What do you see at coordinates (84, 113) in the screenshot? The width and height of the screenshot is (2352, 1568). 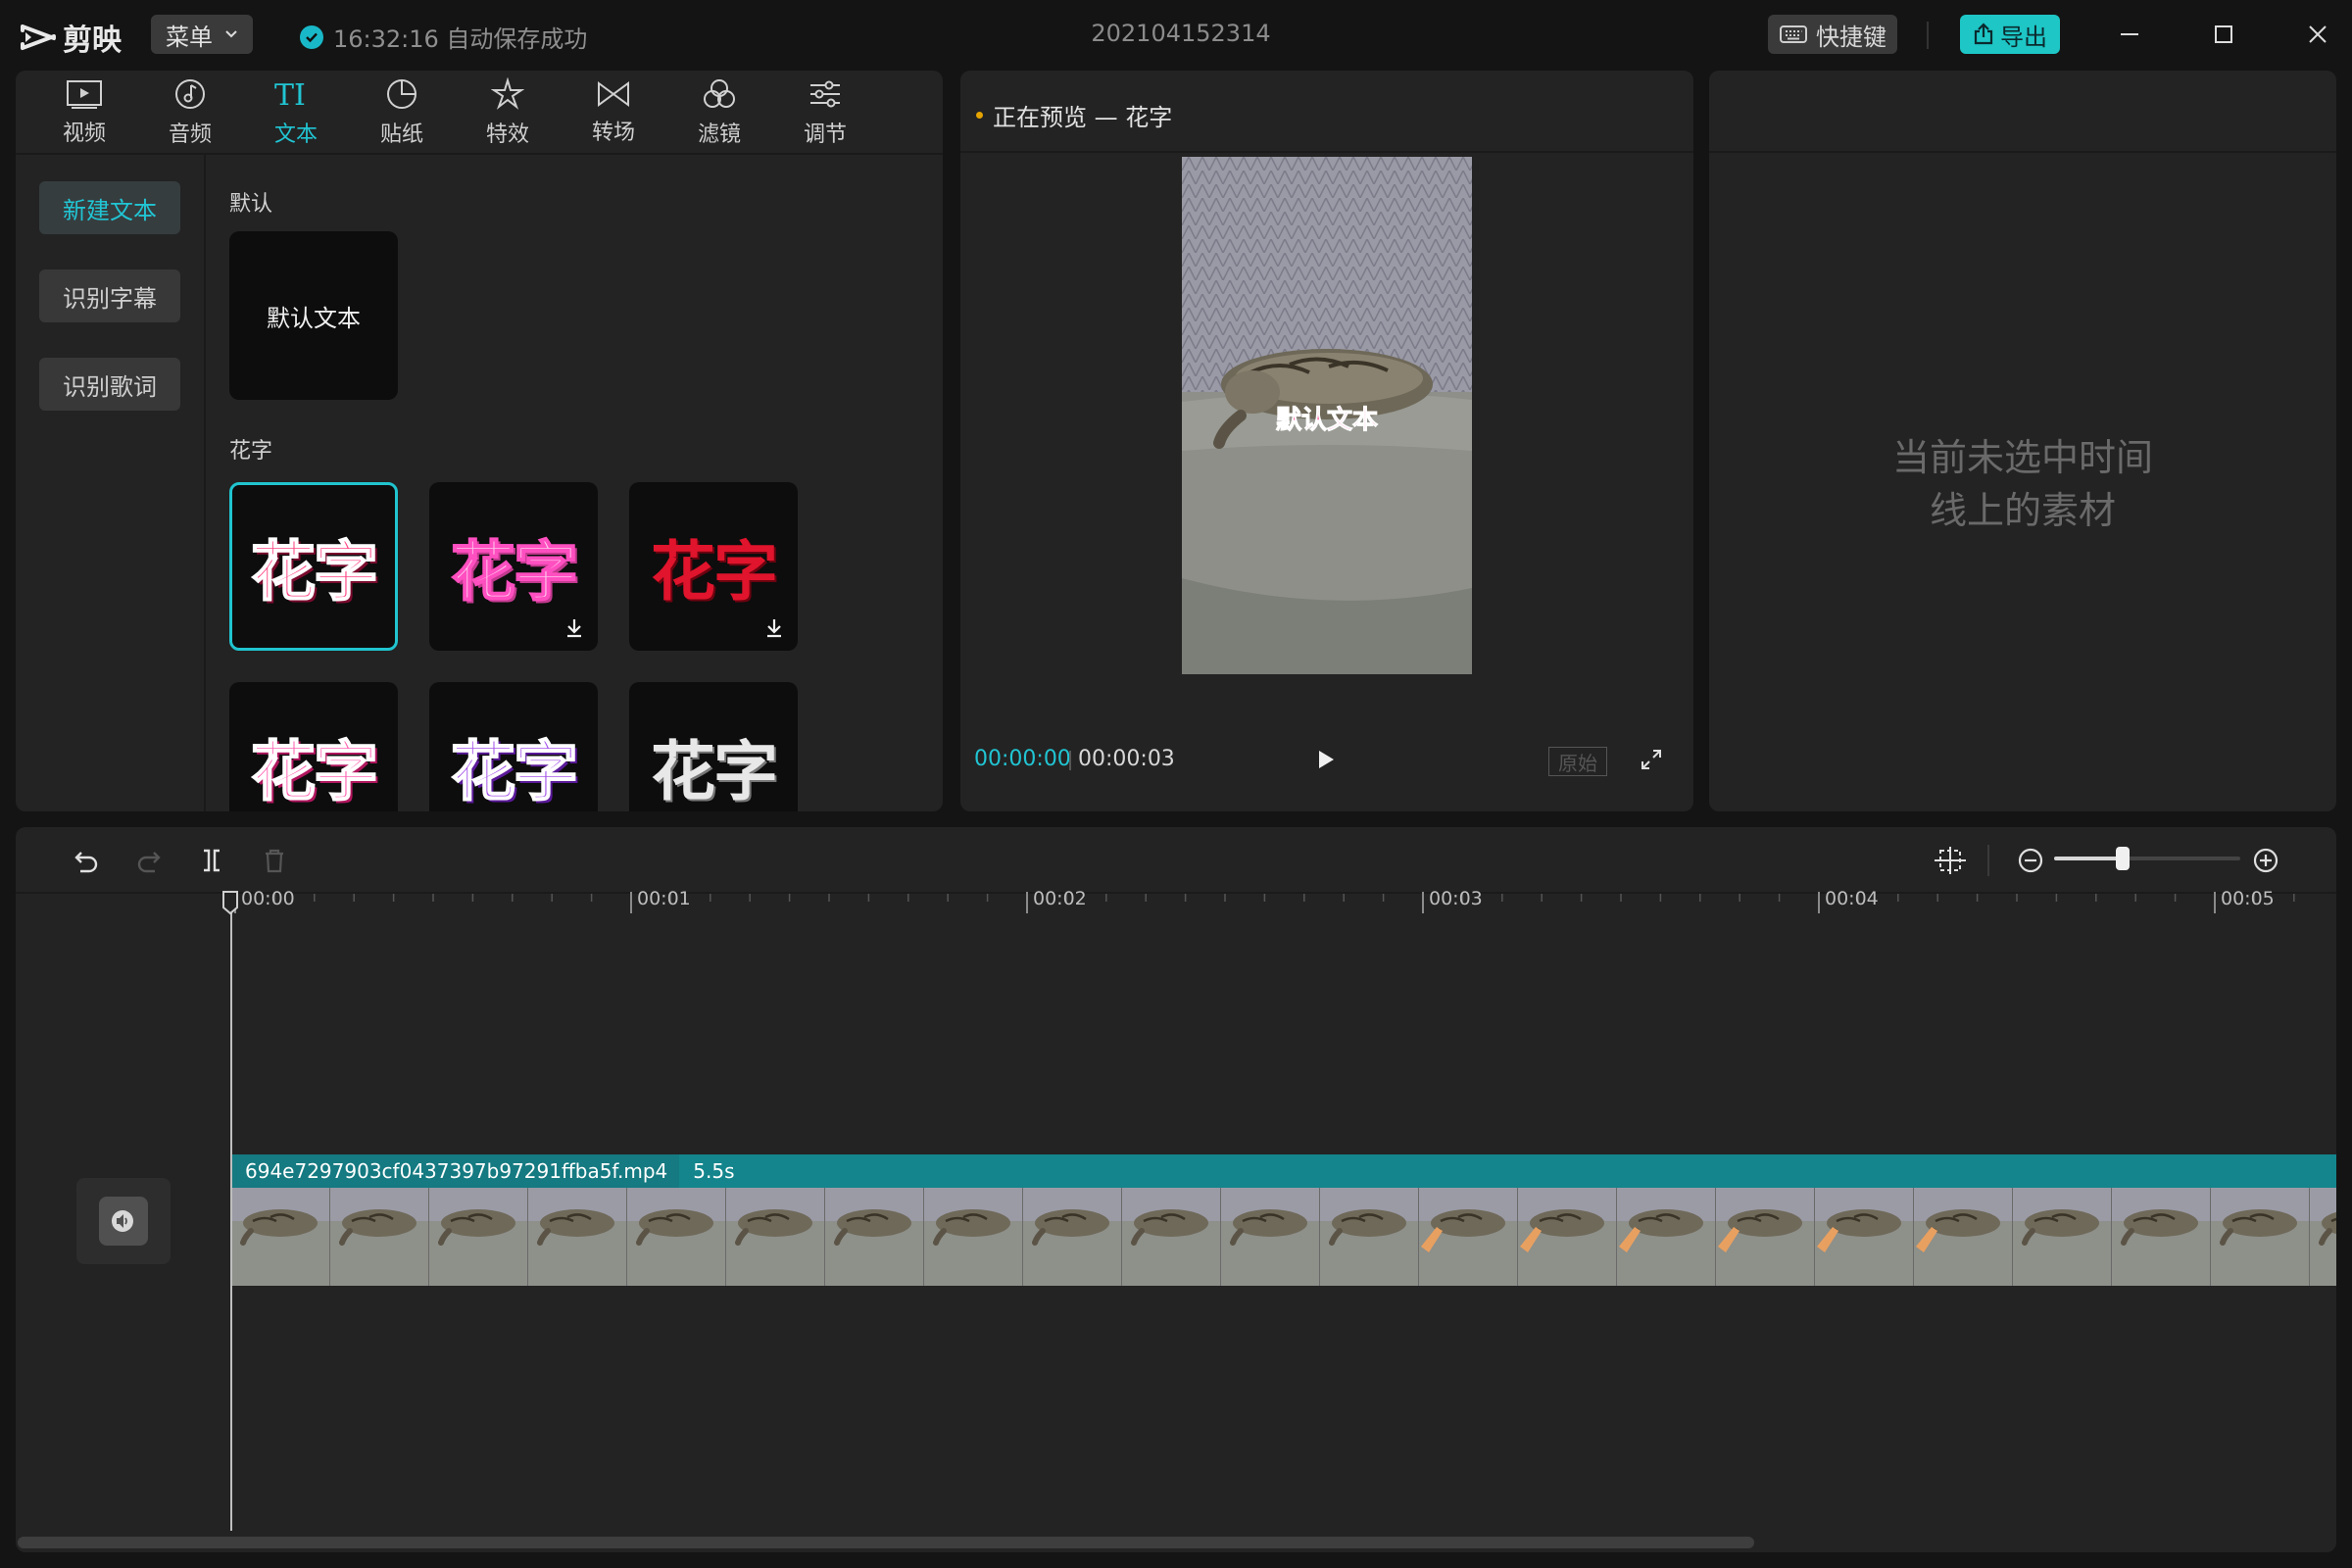 I see `tab-video: 视频` at bounding box center [84, 113].